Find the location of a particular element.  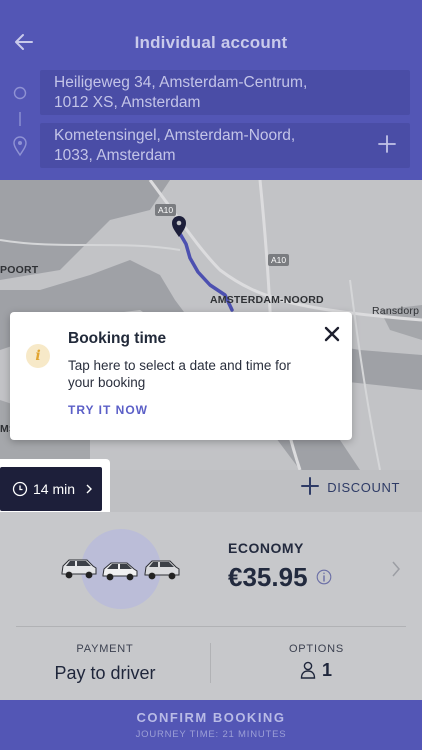

page-title: Individual account is located at coordinates (211, 42).